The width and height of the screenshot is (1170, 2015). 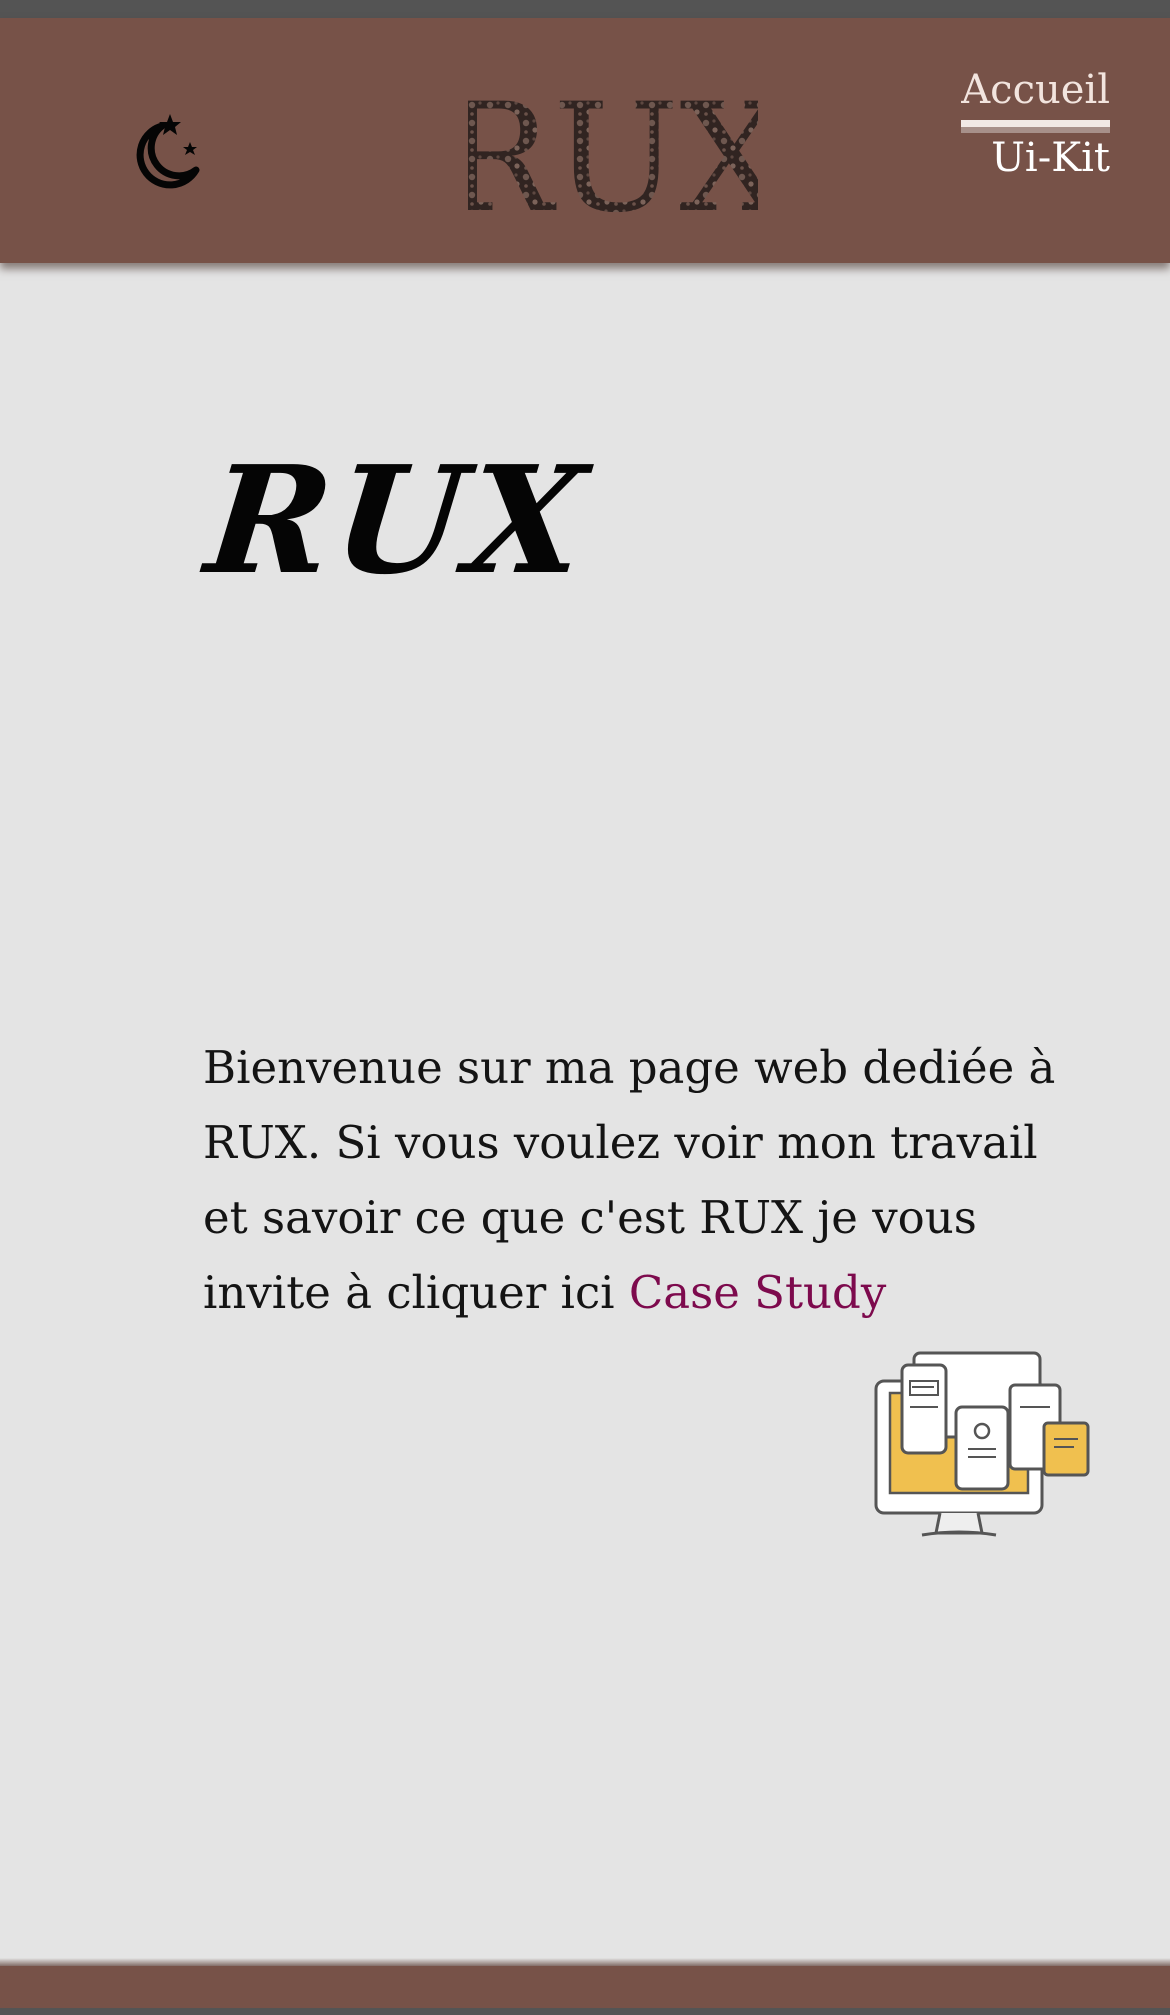 I want to click on moon-stars-icon, so click(x=164, y=154).